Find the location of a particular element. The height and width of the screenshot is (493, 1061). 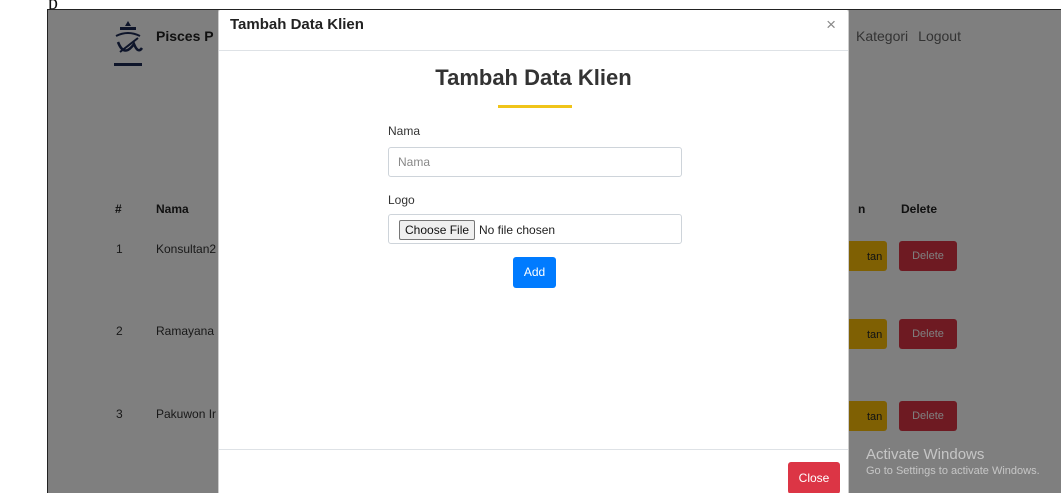

form-heading: Tambah Data Klien is located at coordinates (533, 77).